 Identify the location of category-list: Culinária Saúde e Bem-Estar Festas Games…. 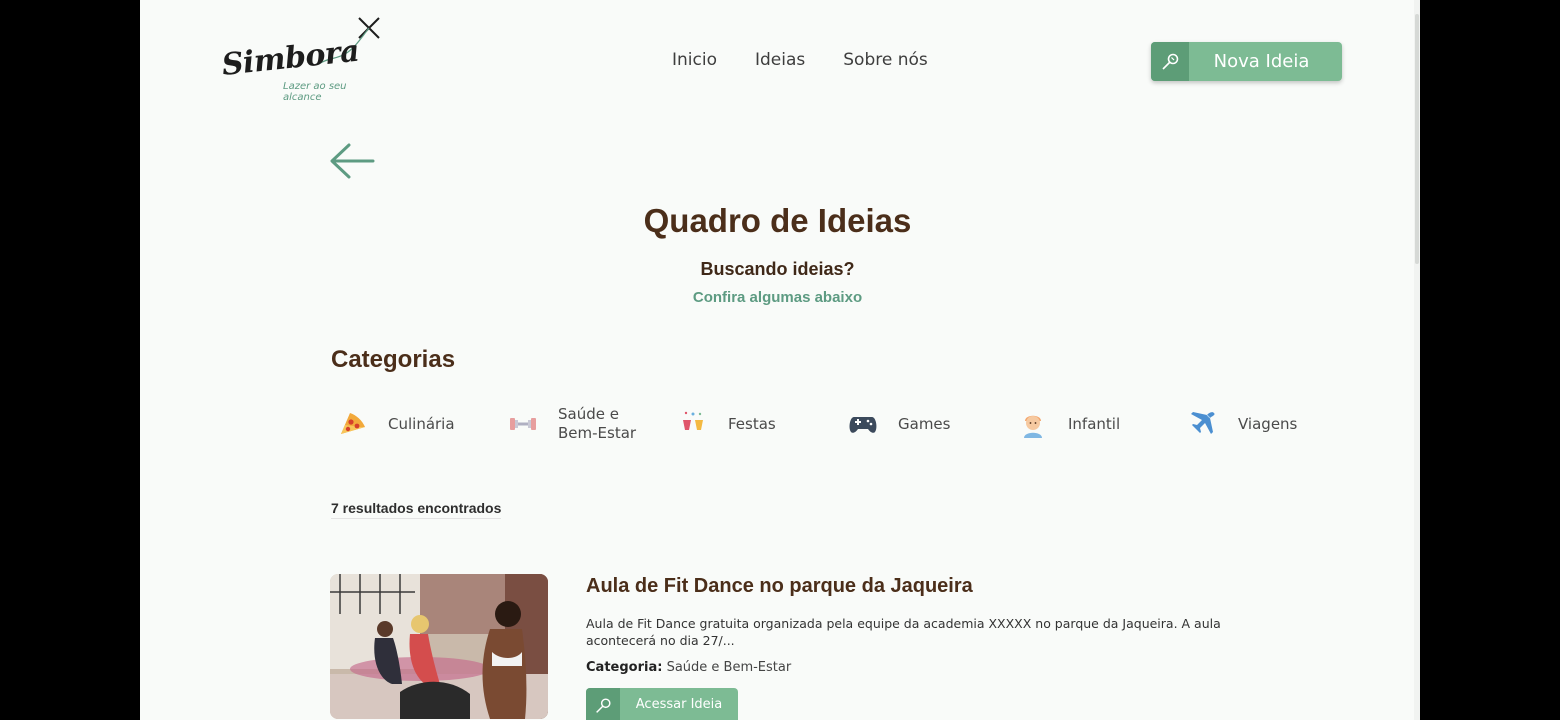
(841, 424).